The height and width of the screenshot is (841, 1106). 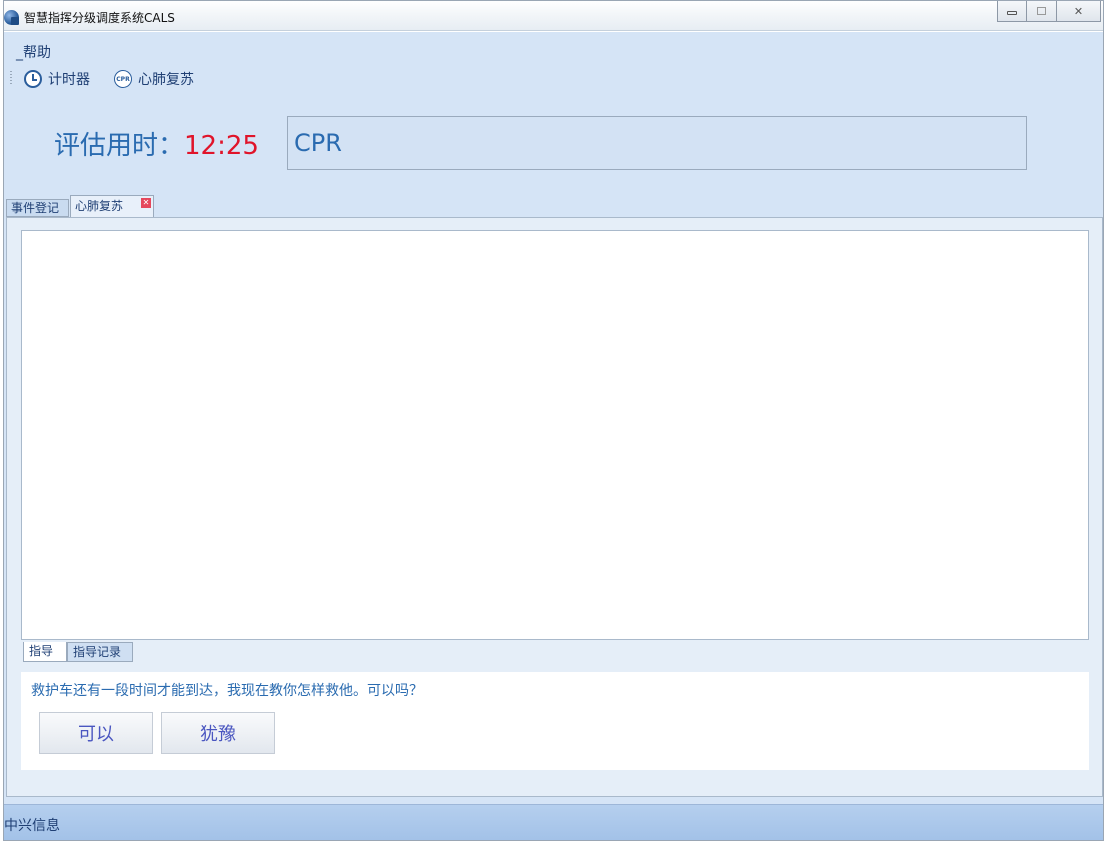 What do you see at coordinates (100, 652) in the screenshot?
I see `tab-guide-record: 指导记录` at bounding box center [100, 652].